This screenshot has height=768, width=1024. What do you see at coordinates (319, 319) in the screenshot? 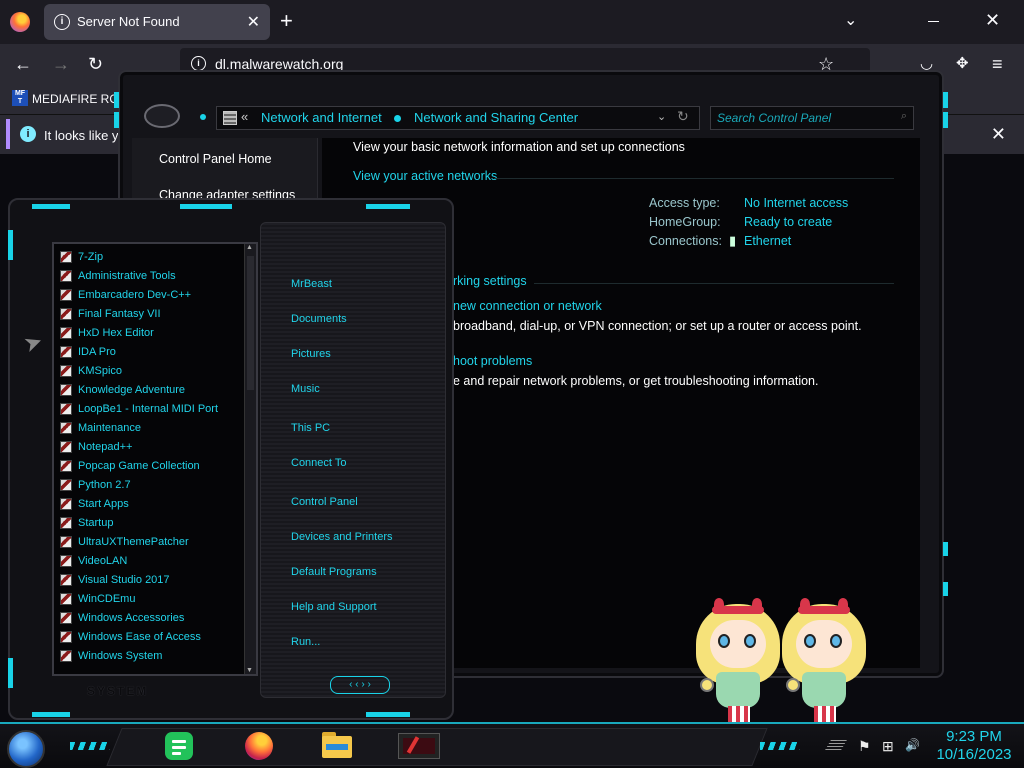
I see `start-place-item: Documents` at bounding box center [319, 319].